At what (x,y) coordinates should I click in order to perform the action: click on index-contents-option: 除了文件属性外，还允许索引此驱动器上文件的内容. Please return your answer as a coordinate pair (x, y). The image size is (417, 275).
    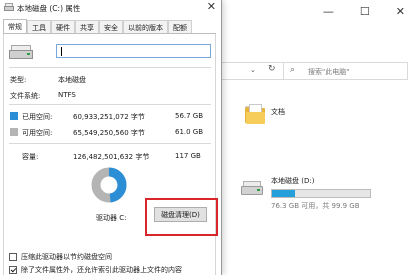
    Looking at the image, I should click on (95, 270).